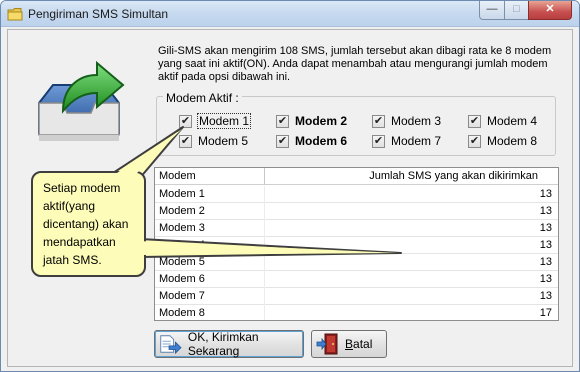  Describe the element at coordinates (356, 176) in the screenshot. I see `table-header: Modem Jumlah SMS yang akan dikirimkan` at that location.